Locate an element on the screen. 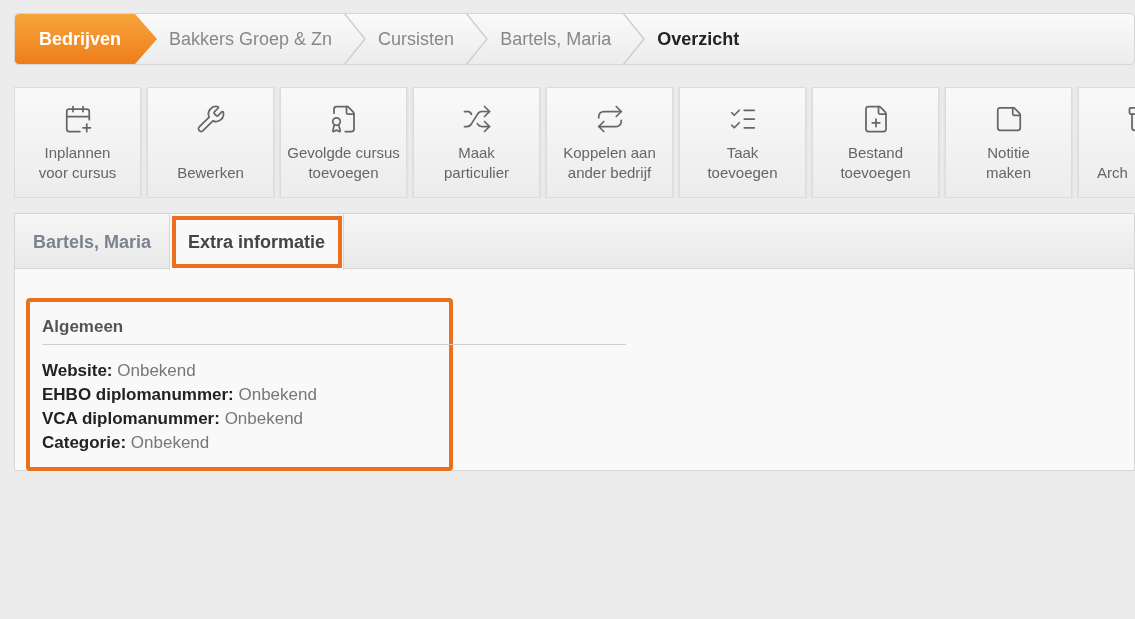 The height and width of the screenshot is (619, 1135). info-row-text: Website: Onbekend is located at coordinates (119, 370).